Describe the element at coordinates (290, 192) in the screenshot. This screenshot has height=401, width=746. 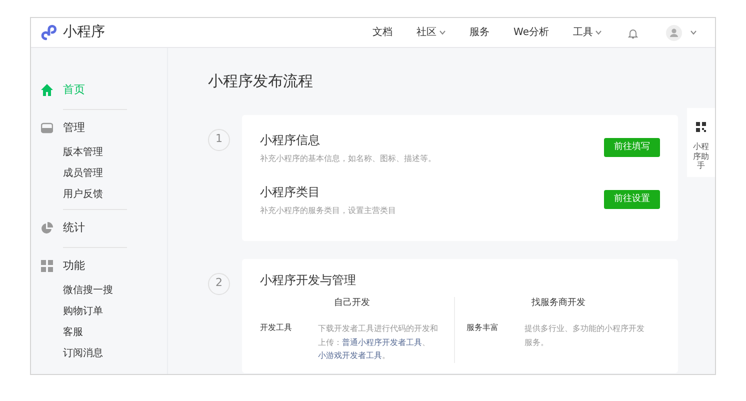
I see `item-title: 小程序类目` at that location.